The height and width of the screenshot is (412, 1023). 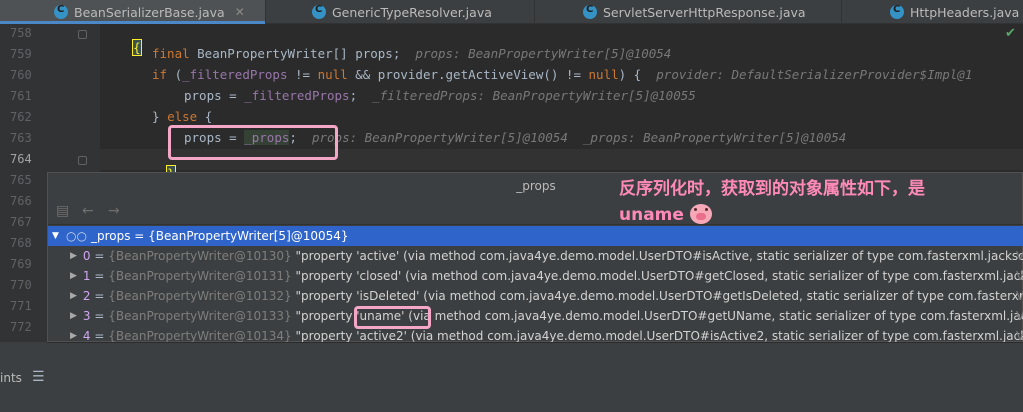 What do you see at coordinates (86, 256) in the screenshot?
I see `item-index: 0` at bounding box center [86, 256].